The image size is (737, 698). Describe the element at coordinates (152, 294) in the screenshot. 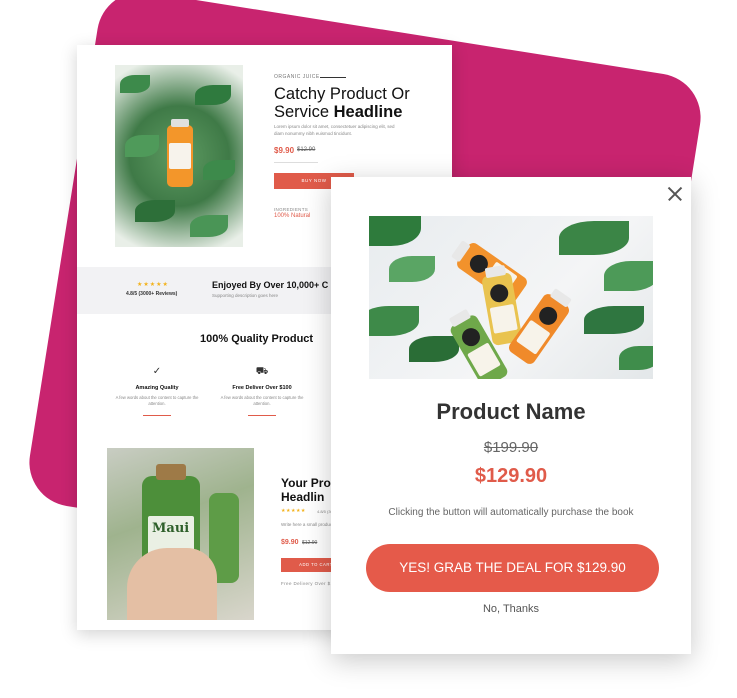

I see `rating-text: 4.8/5 (3000+ Reviews)` at that location.